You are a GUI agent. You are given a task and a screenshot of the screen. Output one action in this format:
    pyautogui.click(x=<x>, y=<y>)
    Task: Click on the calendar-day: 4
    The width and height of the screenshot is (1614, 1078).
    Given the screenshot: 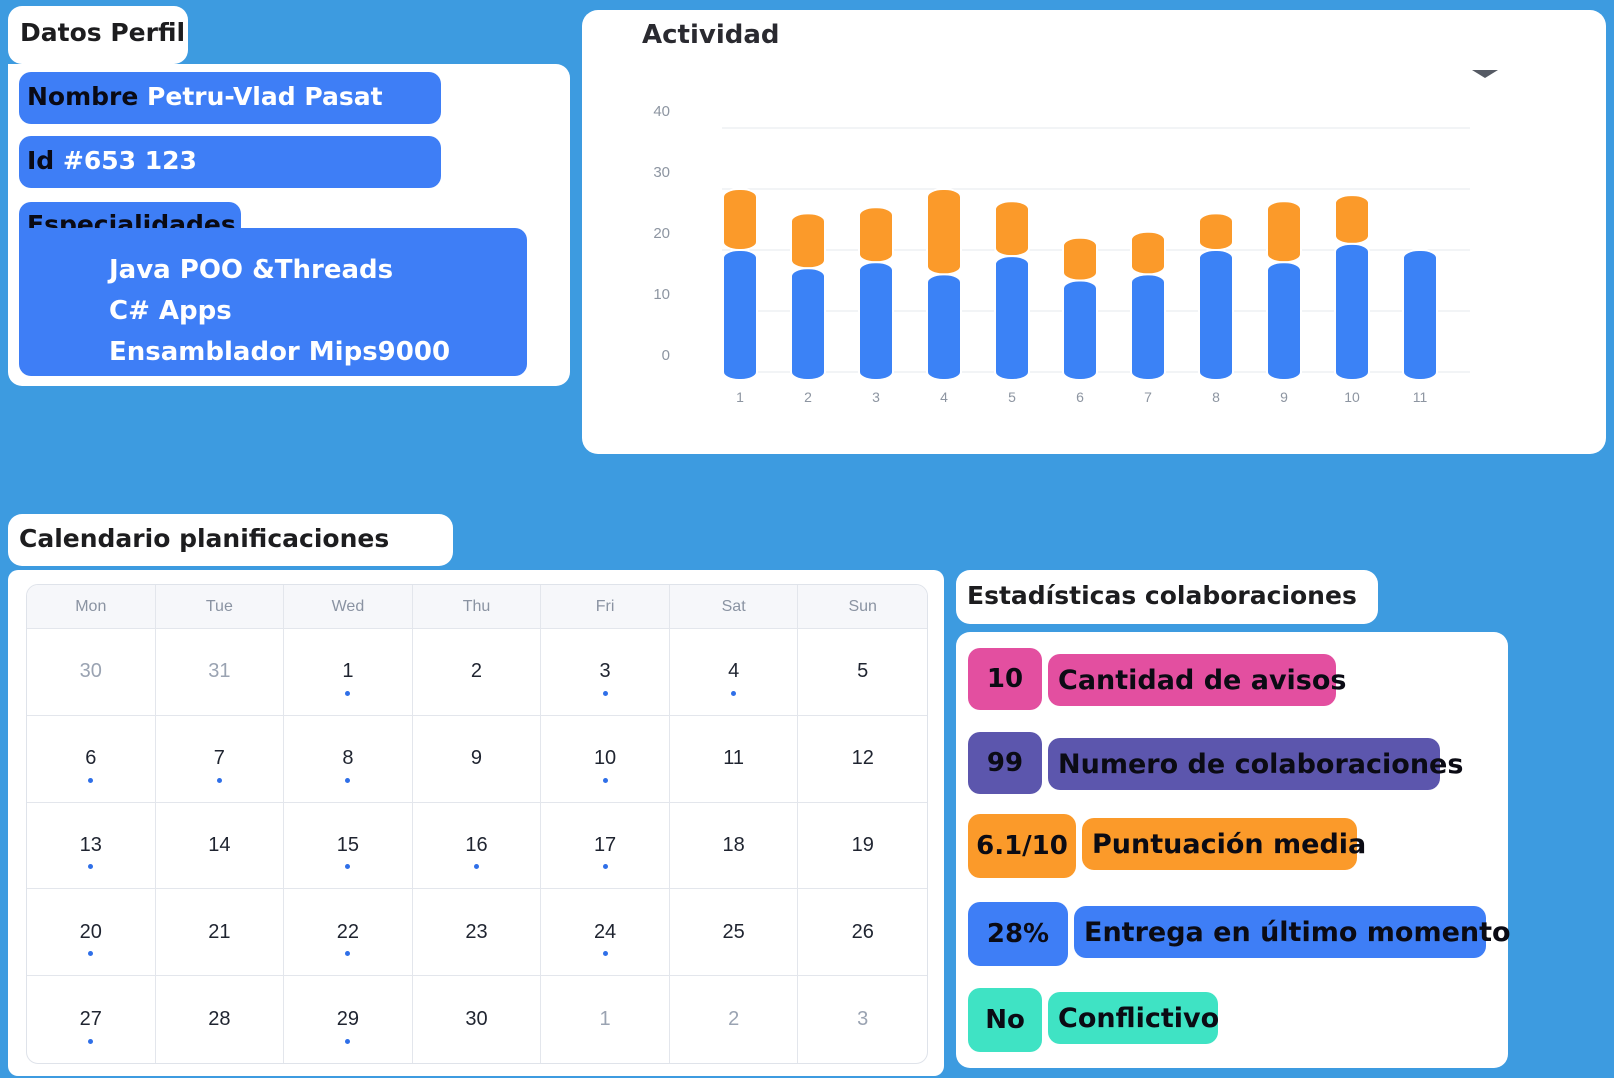 What is the action you would take?
    pyautogui.click(x=734, y=672)
    